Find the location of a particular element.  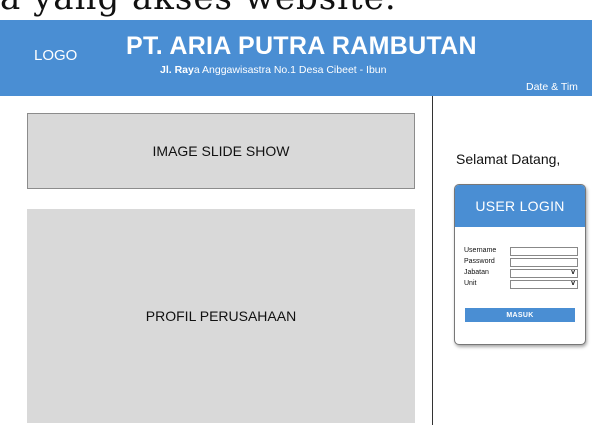

unit-select: v is located at coordinates (544, 284).